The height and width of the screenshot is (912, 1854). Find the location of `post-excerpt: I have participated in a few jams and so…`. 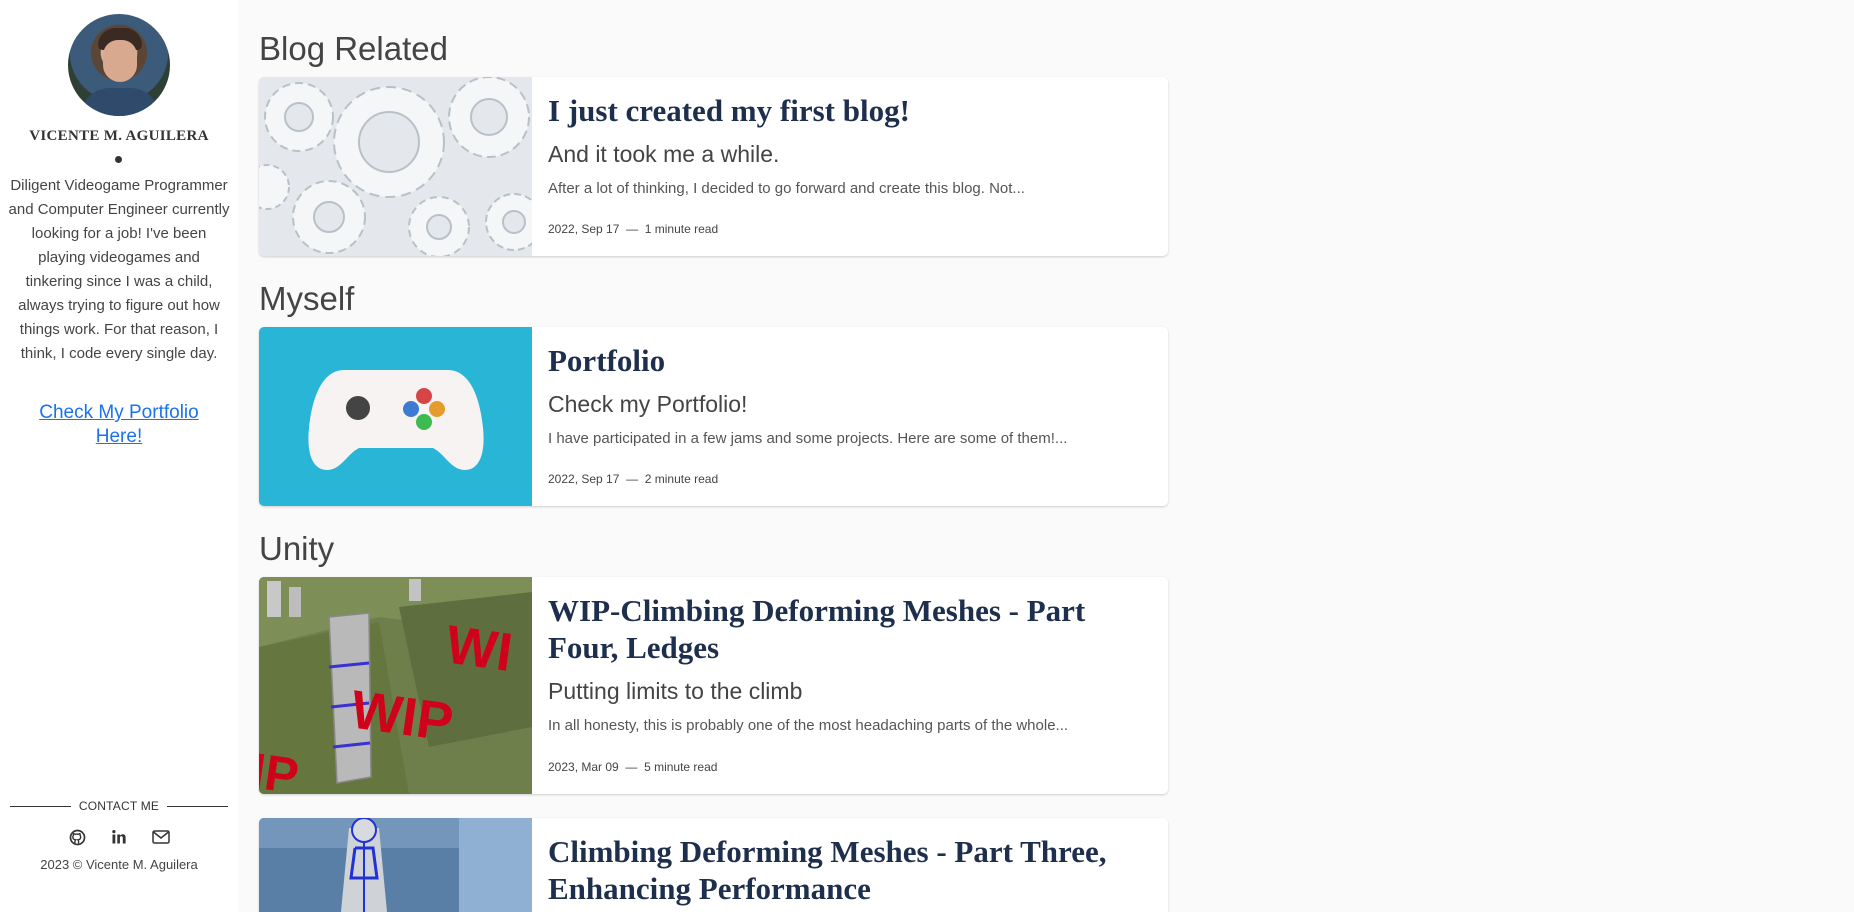

post-excerpt: I have participated in a few jams and so… is located at coordinates (808, 438).